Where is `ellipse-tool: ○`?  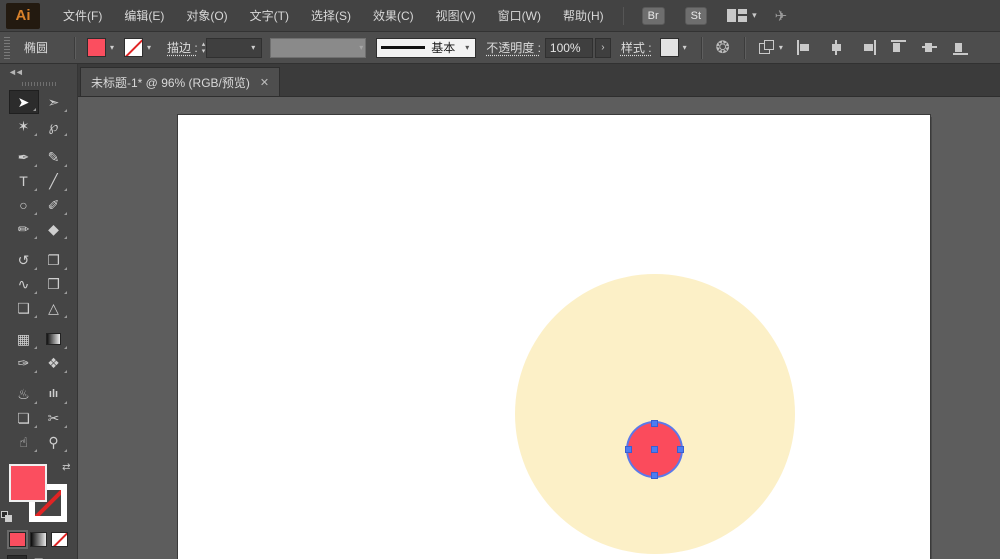 ellipse-tool: ○ is located at coordinates (24, 205).